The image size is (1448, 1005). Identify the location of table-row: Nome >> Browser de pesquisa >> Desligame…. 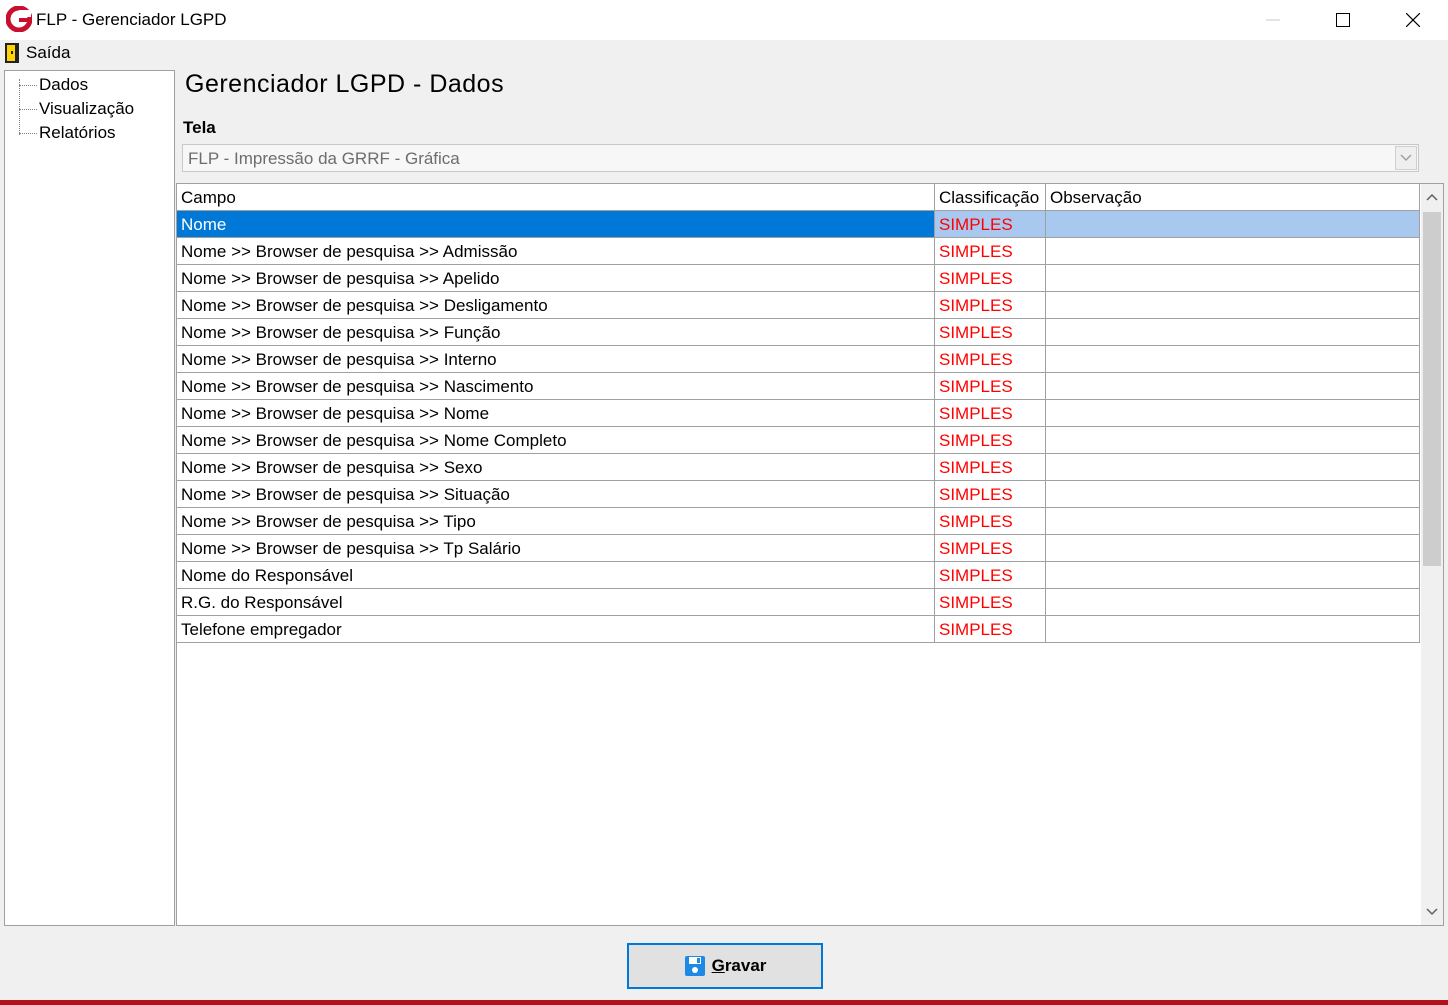
(798, 305).